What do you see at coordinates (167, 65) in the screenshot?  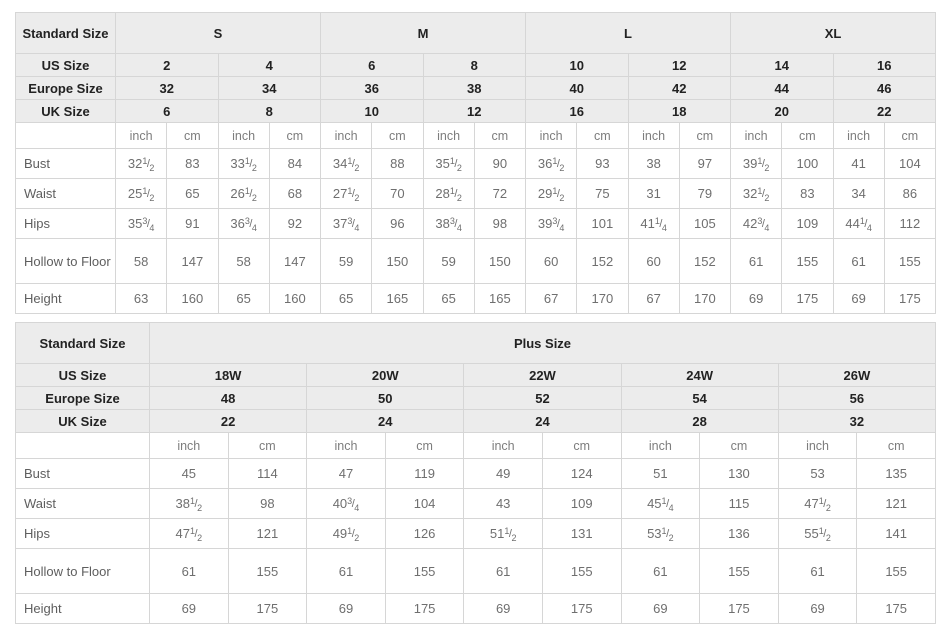 I see `us-size-value: 2` at bounding box center [167, 65].